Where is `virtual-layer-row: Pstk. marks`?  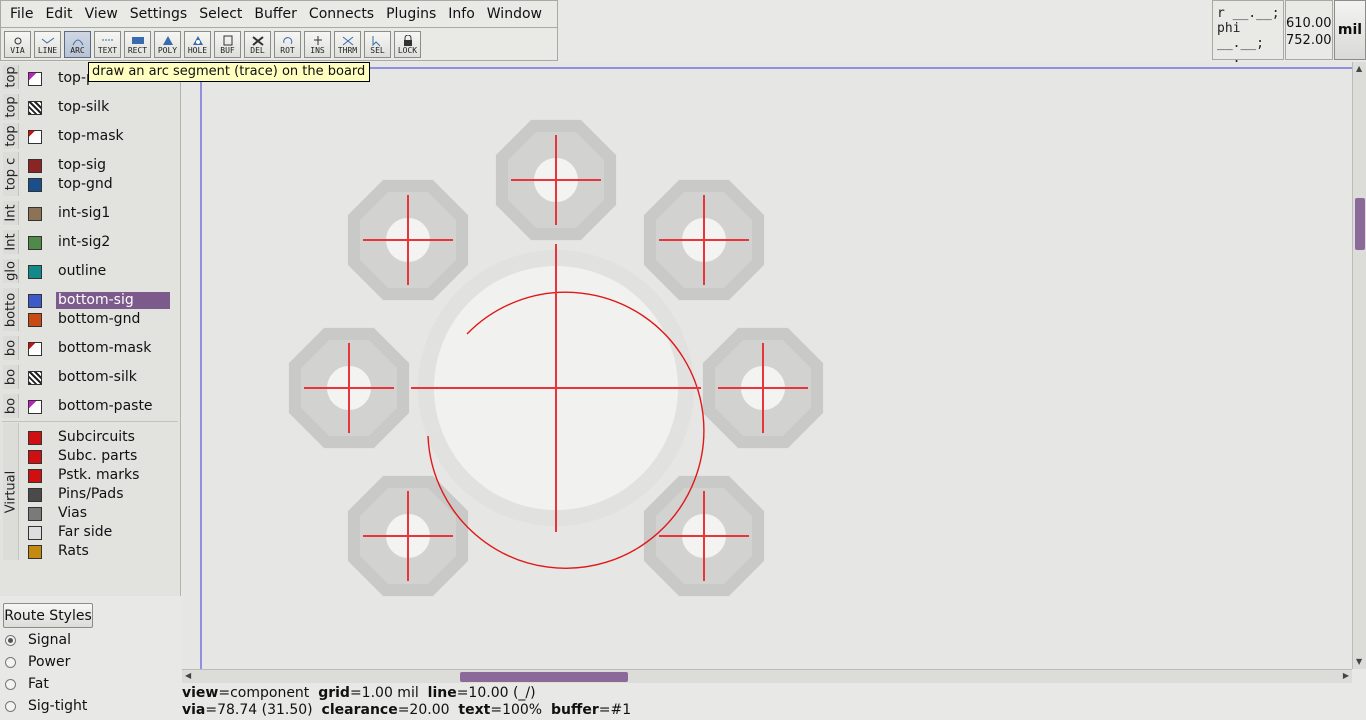
virtual-layer-row: Pstk. marks is located at coordinates (99, 475).